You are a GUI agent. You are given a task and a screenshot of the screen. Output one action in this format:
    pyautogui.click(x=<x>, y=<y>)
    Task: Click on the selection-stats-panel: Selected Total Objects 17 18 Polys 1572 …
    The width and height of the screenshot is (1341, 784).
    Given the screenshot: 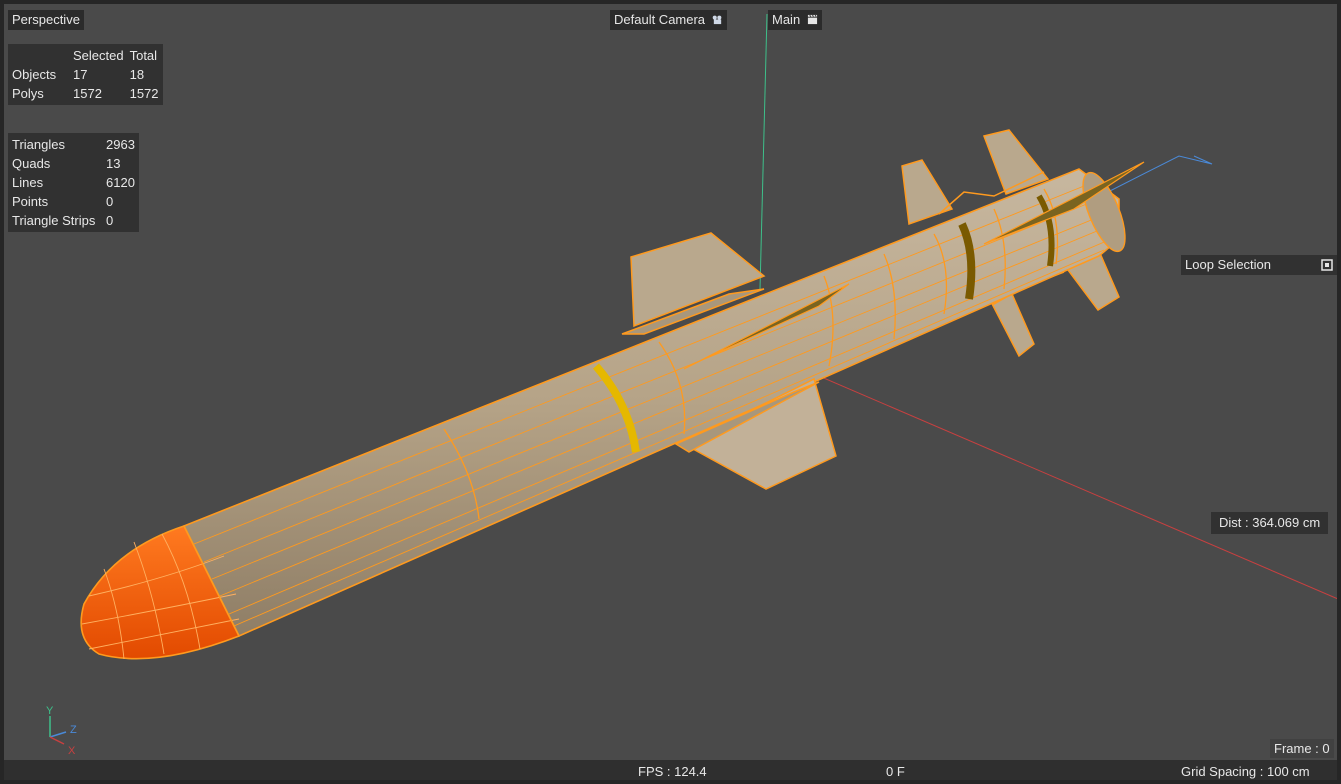 What is the action you would take?
    pyautogui.click(x=85, y=74)
    